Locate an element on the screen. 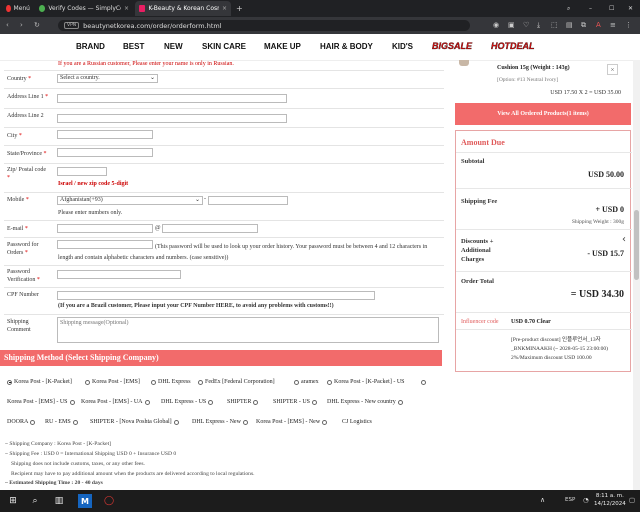 The width and height of the screenshot is (640, 512). shipping-option: DHL Express is located at coordinates (171, 382).